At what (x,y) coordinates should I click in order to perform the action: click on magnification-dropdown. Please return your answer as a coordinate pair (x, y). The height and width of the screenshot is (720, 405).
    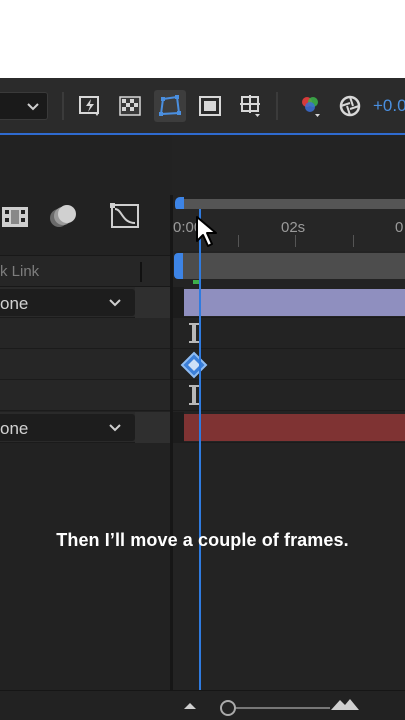
    Looking at the image, I should click on (24, 106).